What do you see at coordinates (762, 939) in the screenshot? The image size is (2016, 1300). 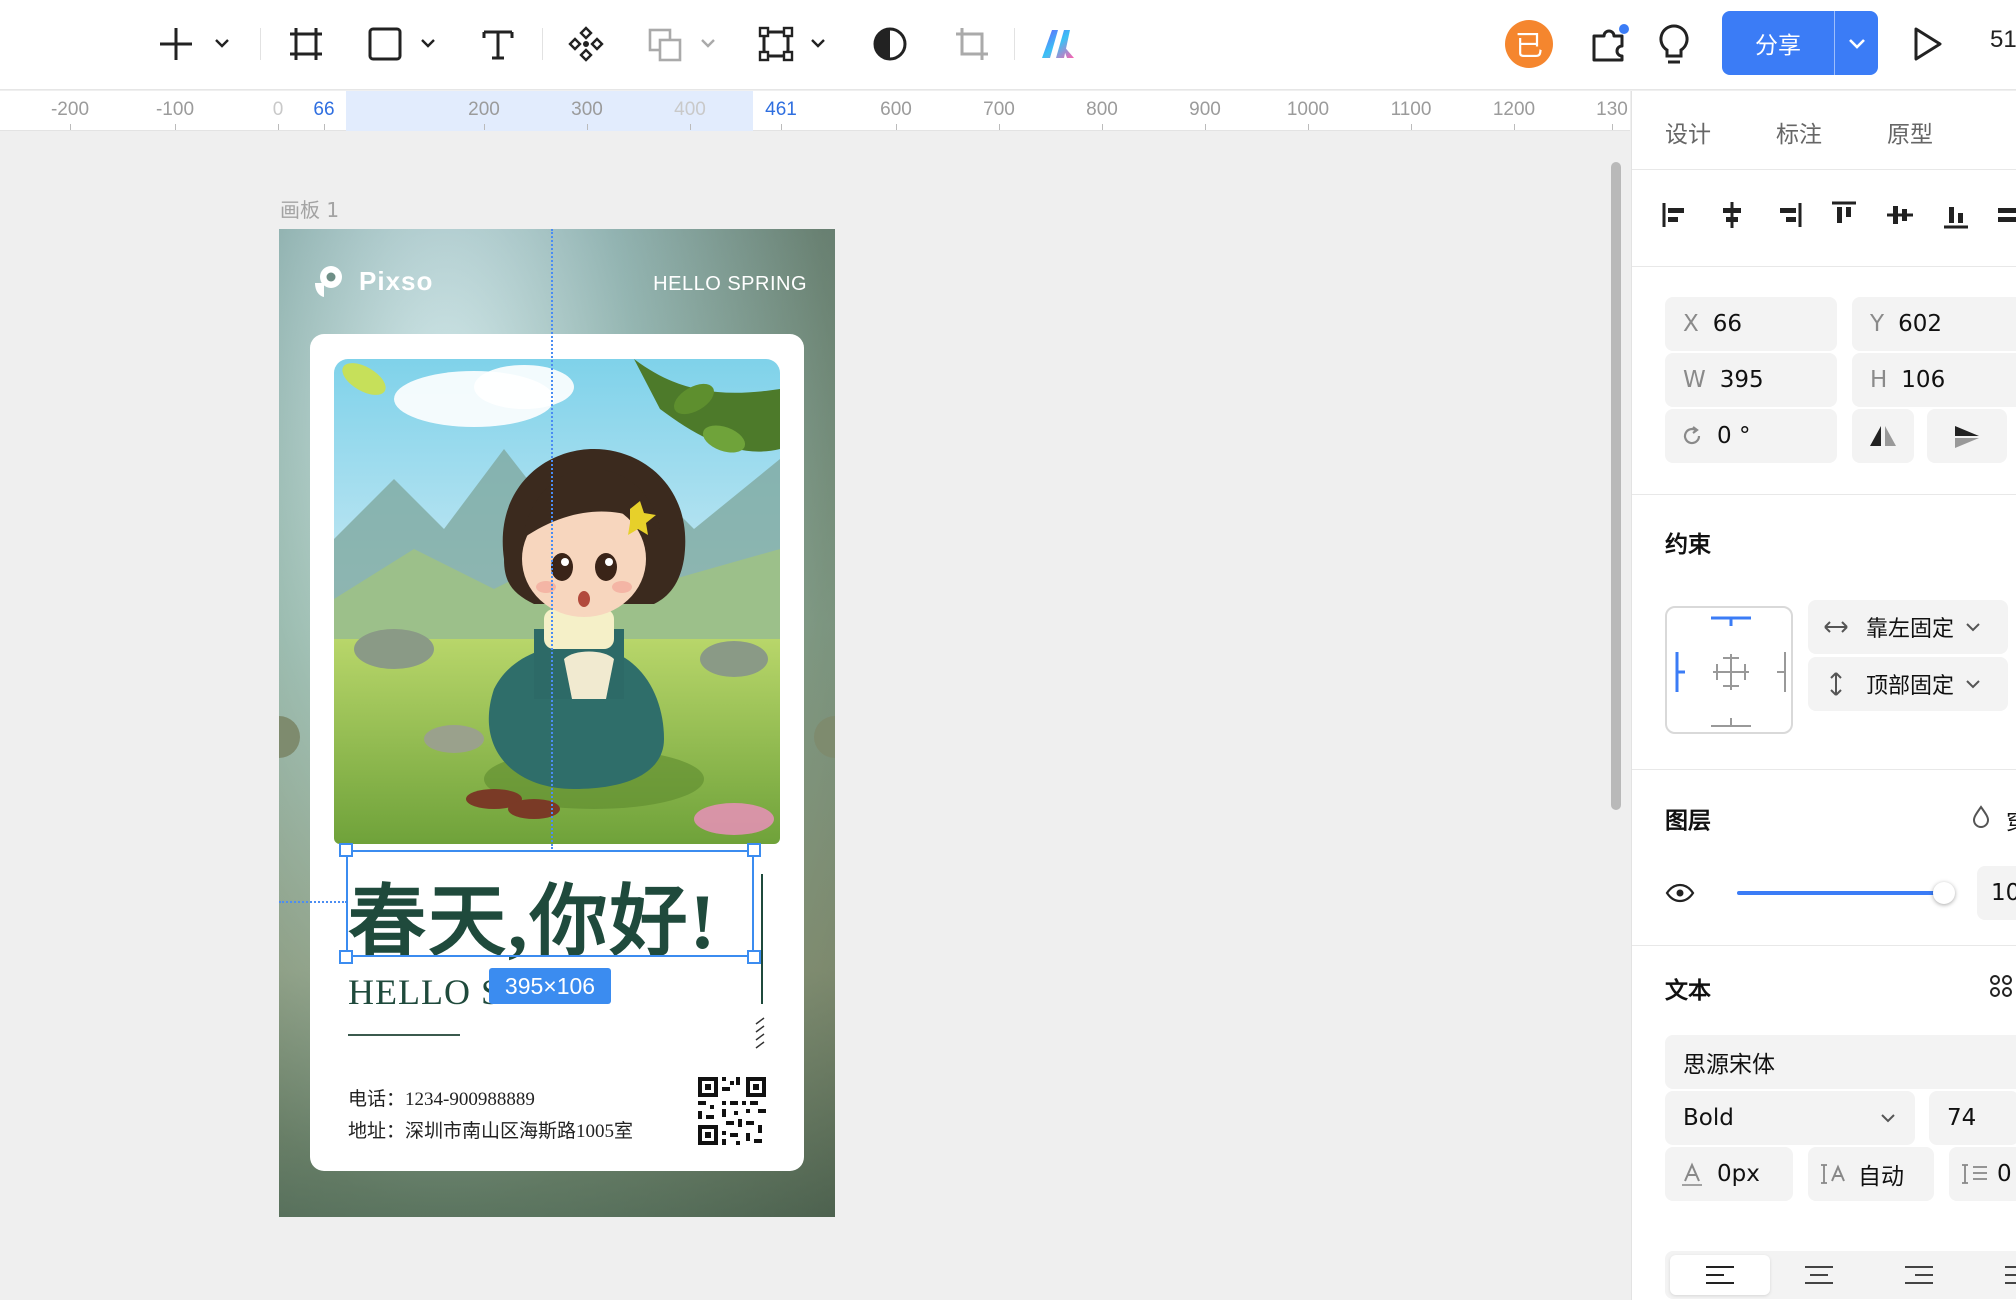 I see `decorative-line` at bounding box center [762, 939].